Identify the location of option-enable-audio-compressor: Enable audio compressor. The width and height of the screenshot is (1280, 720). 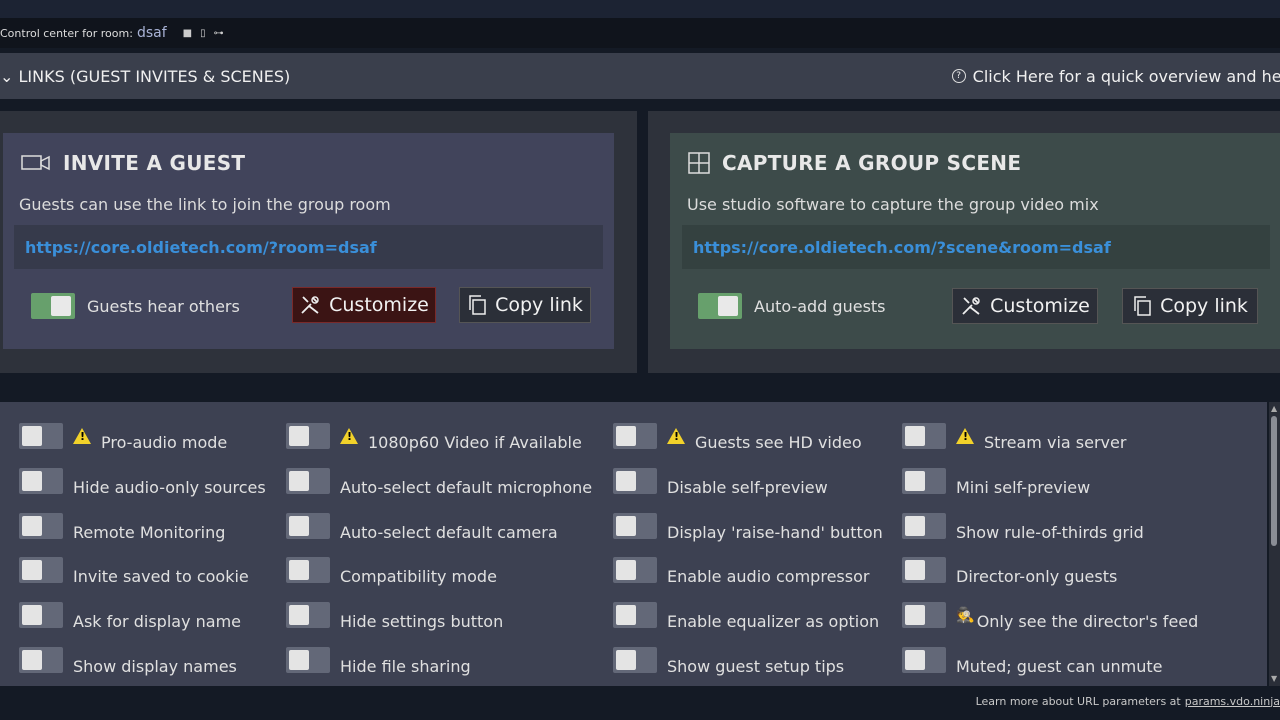
(741, 569).